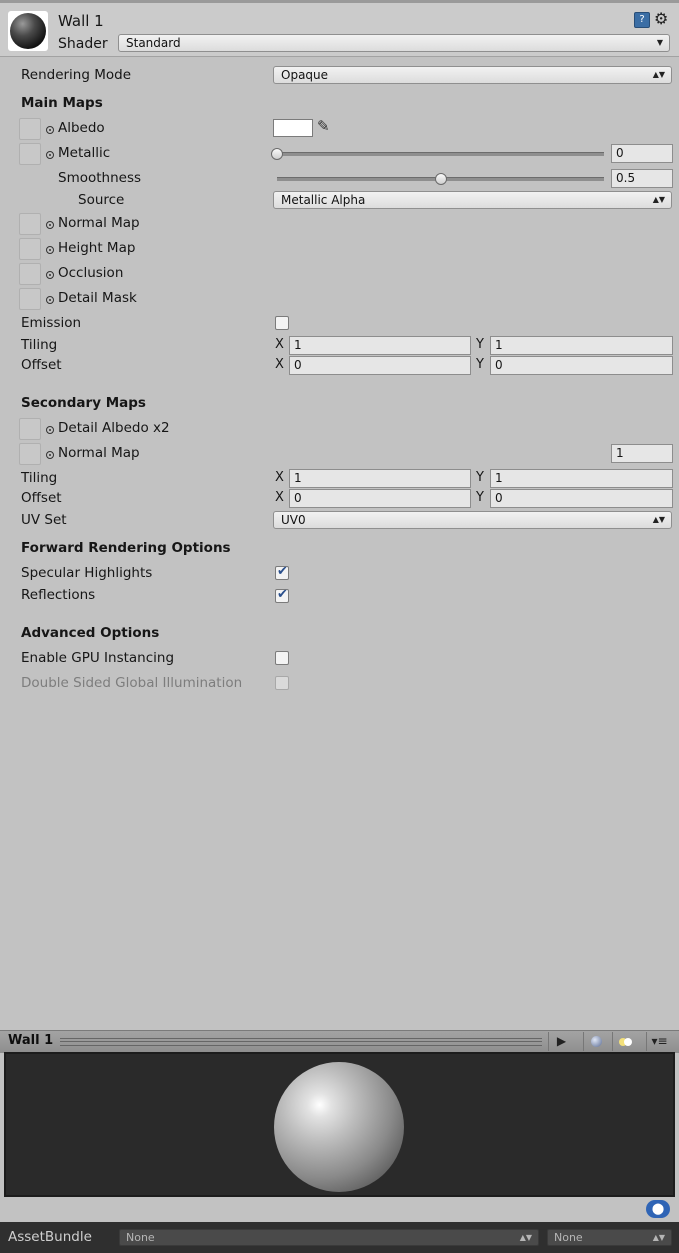 The height and width of the screenshot is (1253, 679). Describe the element at coordinates (39, 478) in the screenshot. I see `secondary-tiling-label: Tiling` at that location.